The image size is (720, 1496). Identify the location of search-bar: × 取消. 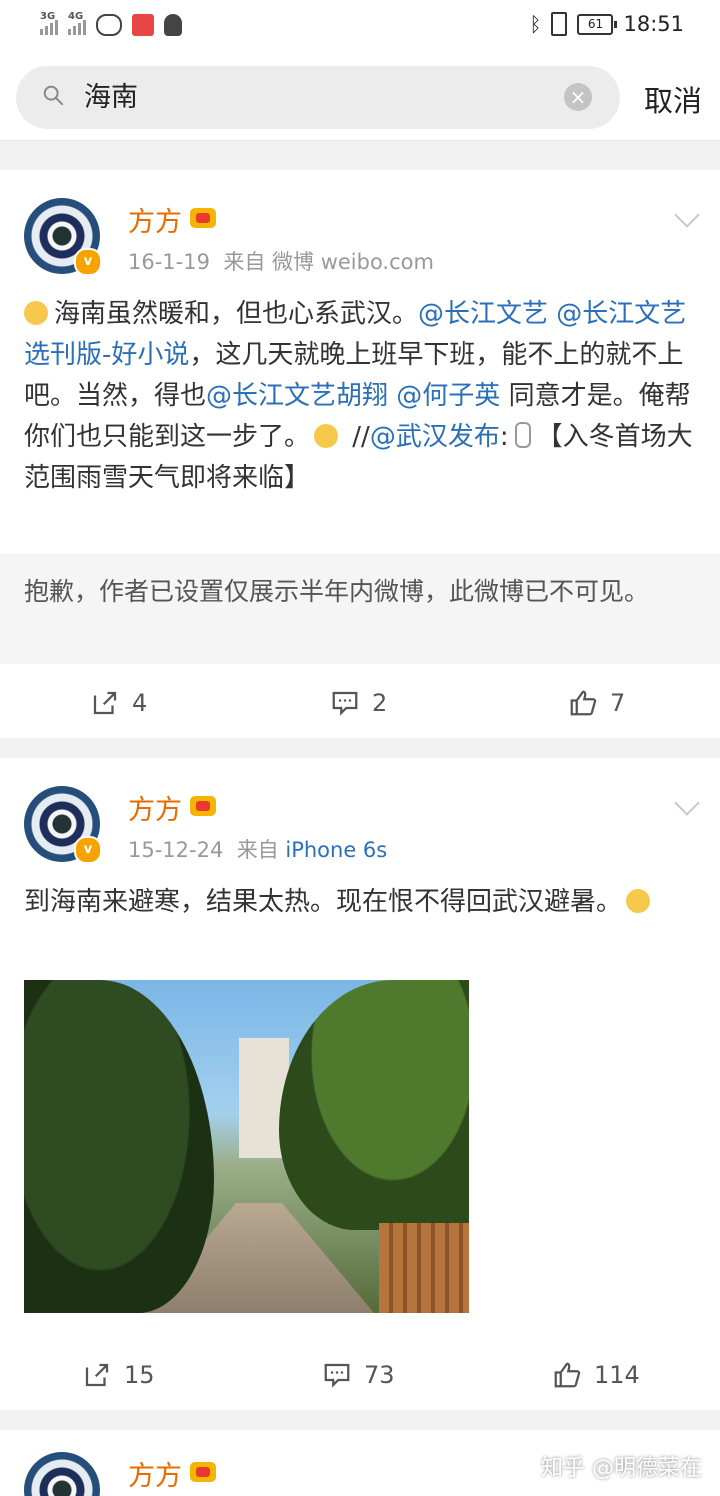
(360, 98).